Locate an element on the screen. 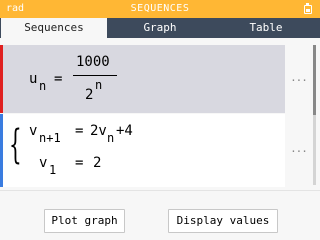 The height and width of the screenshot is (240, 320). recurrence-name: v is located at coordinates (33, 131).